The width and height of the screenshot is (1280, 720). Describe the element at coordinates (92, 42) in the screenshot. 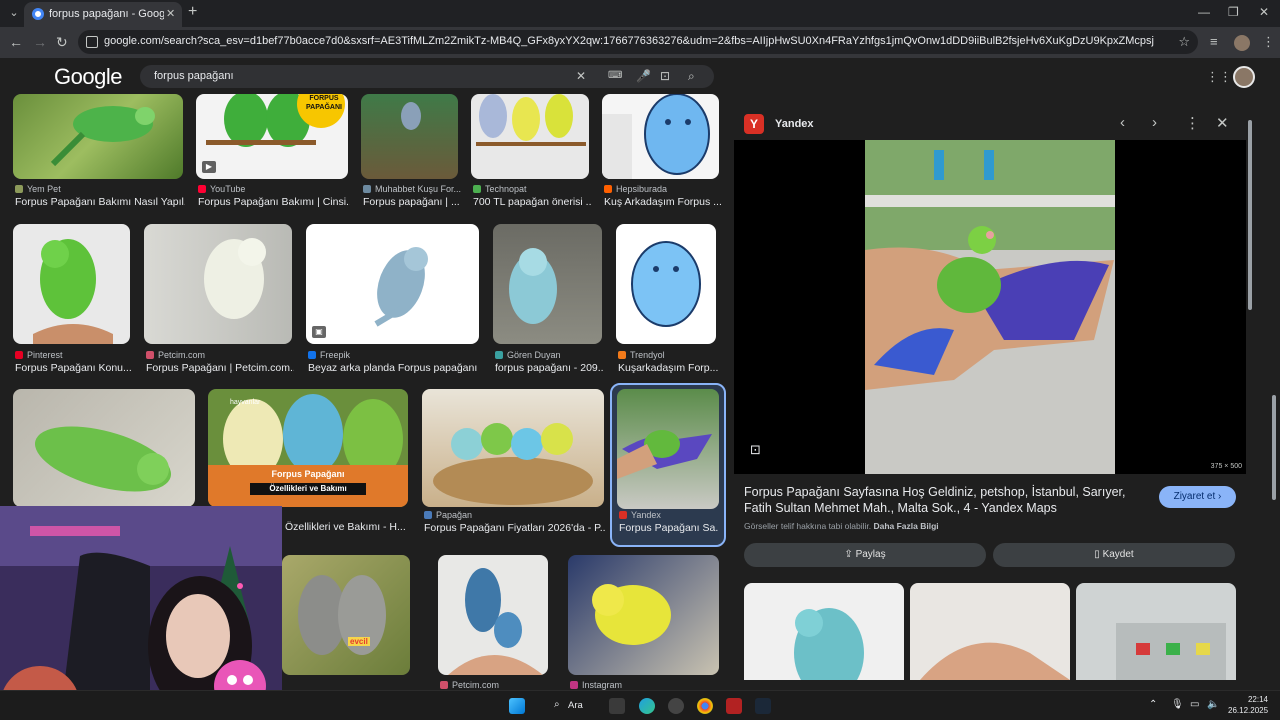

I see `site-info-icon` at that location.